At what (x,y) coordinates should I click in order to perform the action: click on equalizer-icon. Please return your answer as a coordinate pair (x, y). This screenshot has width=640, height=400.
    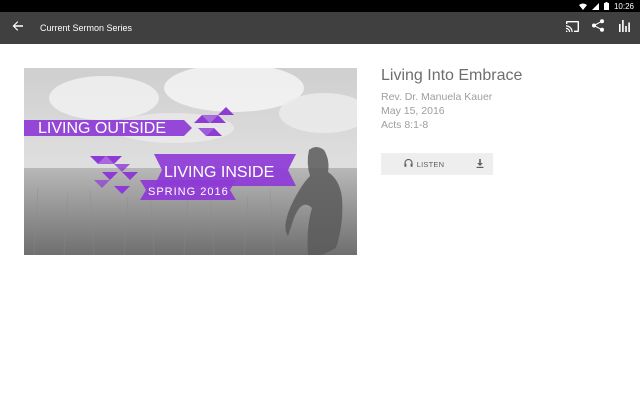
    Looking at the image, I should click on (624, 28).